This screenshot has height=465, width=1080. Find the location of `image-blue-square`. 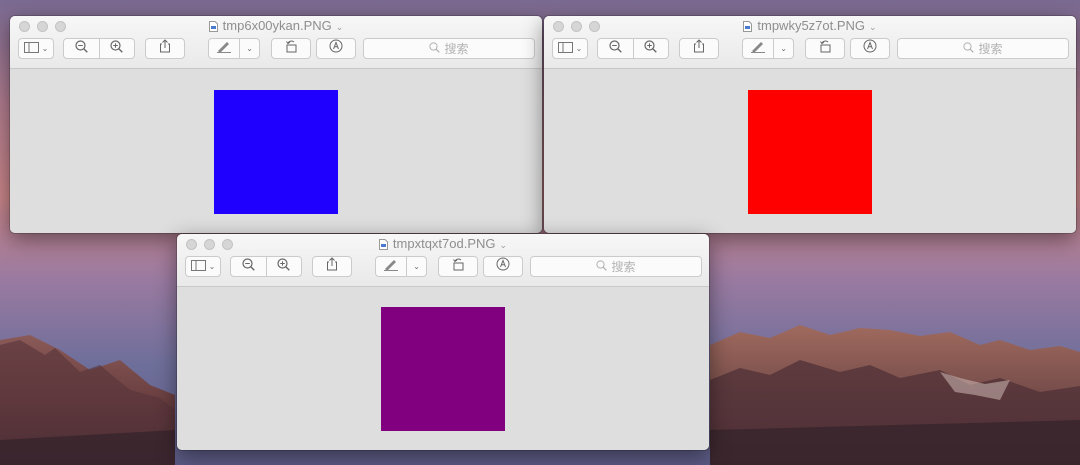

image-blue-square is located at coordinates (276, 152).